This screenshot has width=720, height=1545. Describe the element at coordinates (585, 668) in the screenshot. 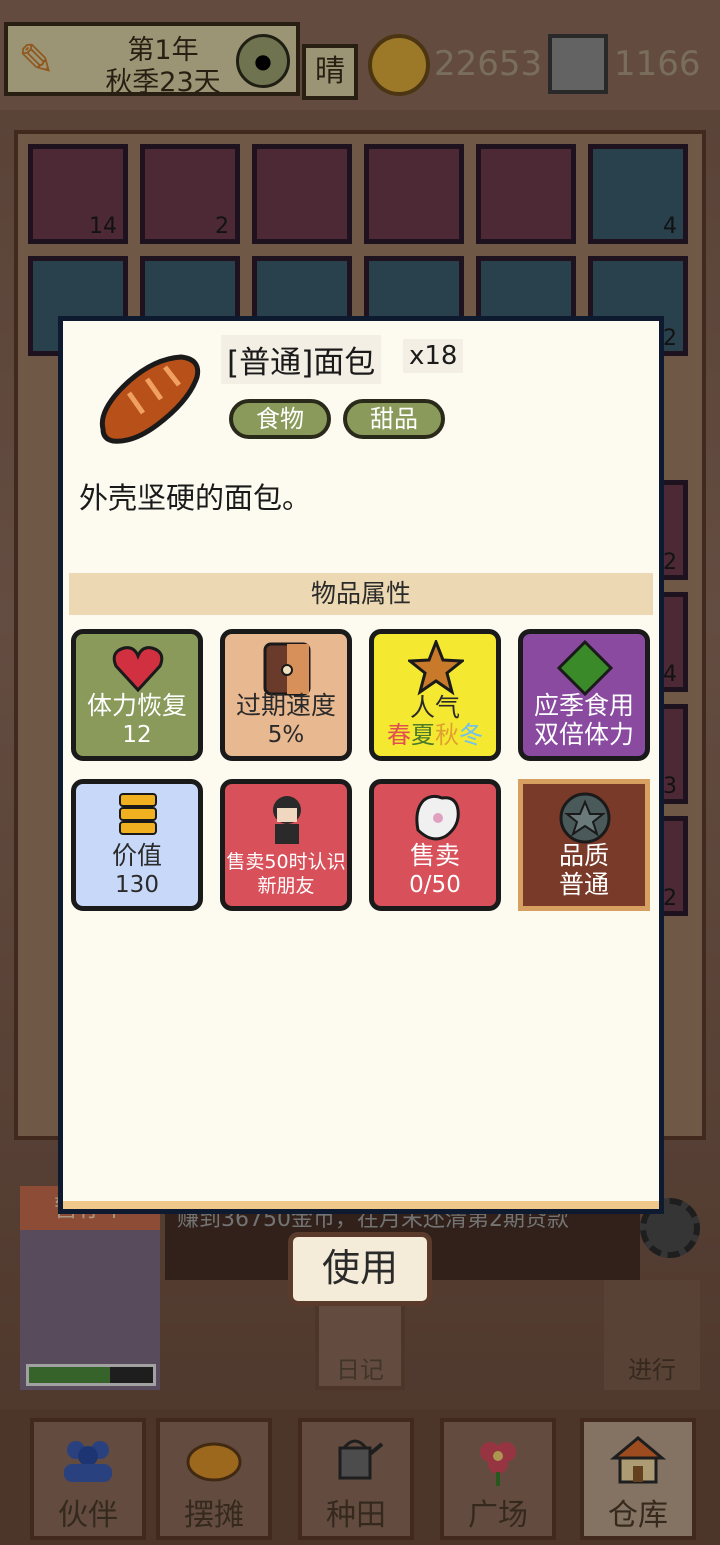

I see `diamond-icon` at that location.